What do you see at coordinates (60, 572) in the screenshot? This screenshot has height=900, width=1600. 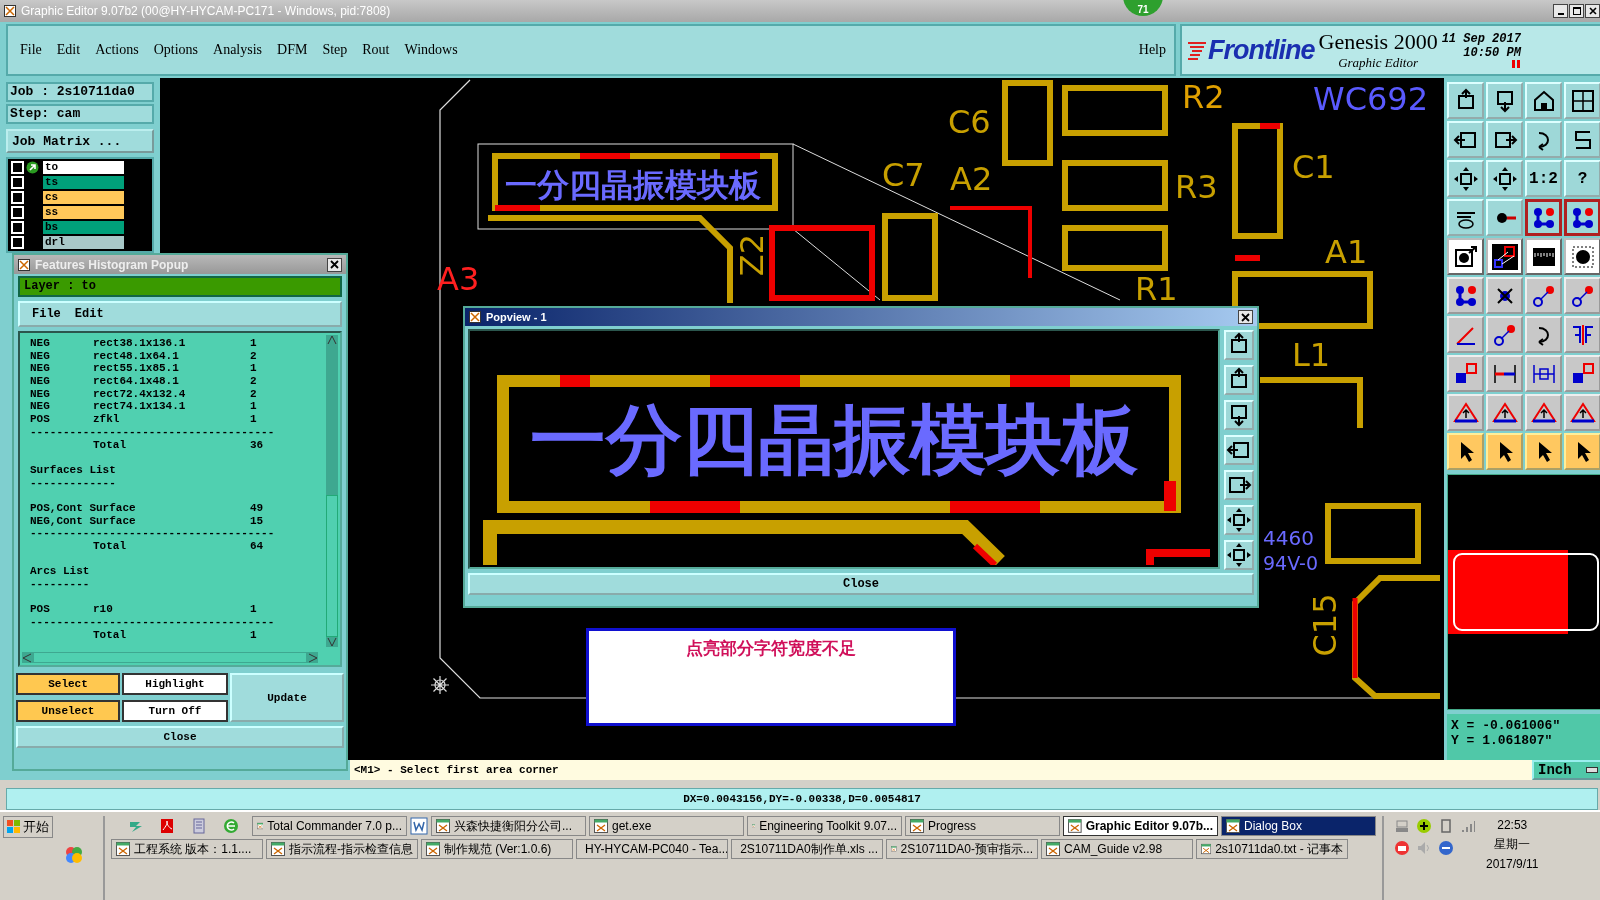 I see `list-heading: Arcs List` at bounding box center [60, 572].